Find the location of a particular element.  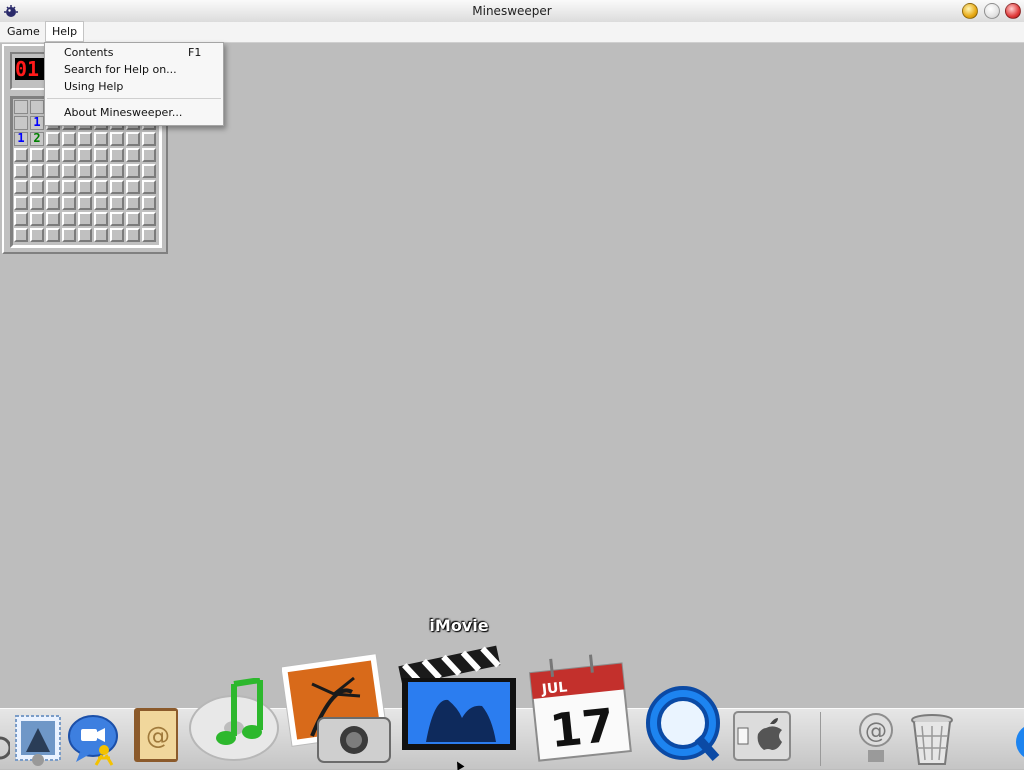

quicktime-icon is located at coordinates (683, 723).